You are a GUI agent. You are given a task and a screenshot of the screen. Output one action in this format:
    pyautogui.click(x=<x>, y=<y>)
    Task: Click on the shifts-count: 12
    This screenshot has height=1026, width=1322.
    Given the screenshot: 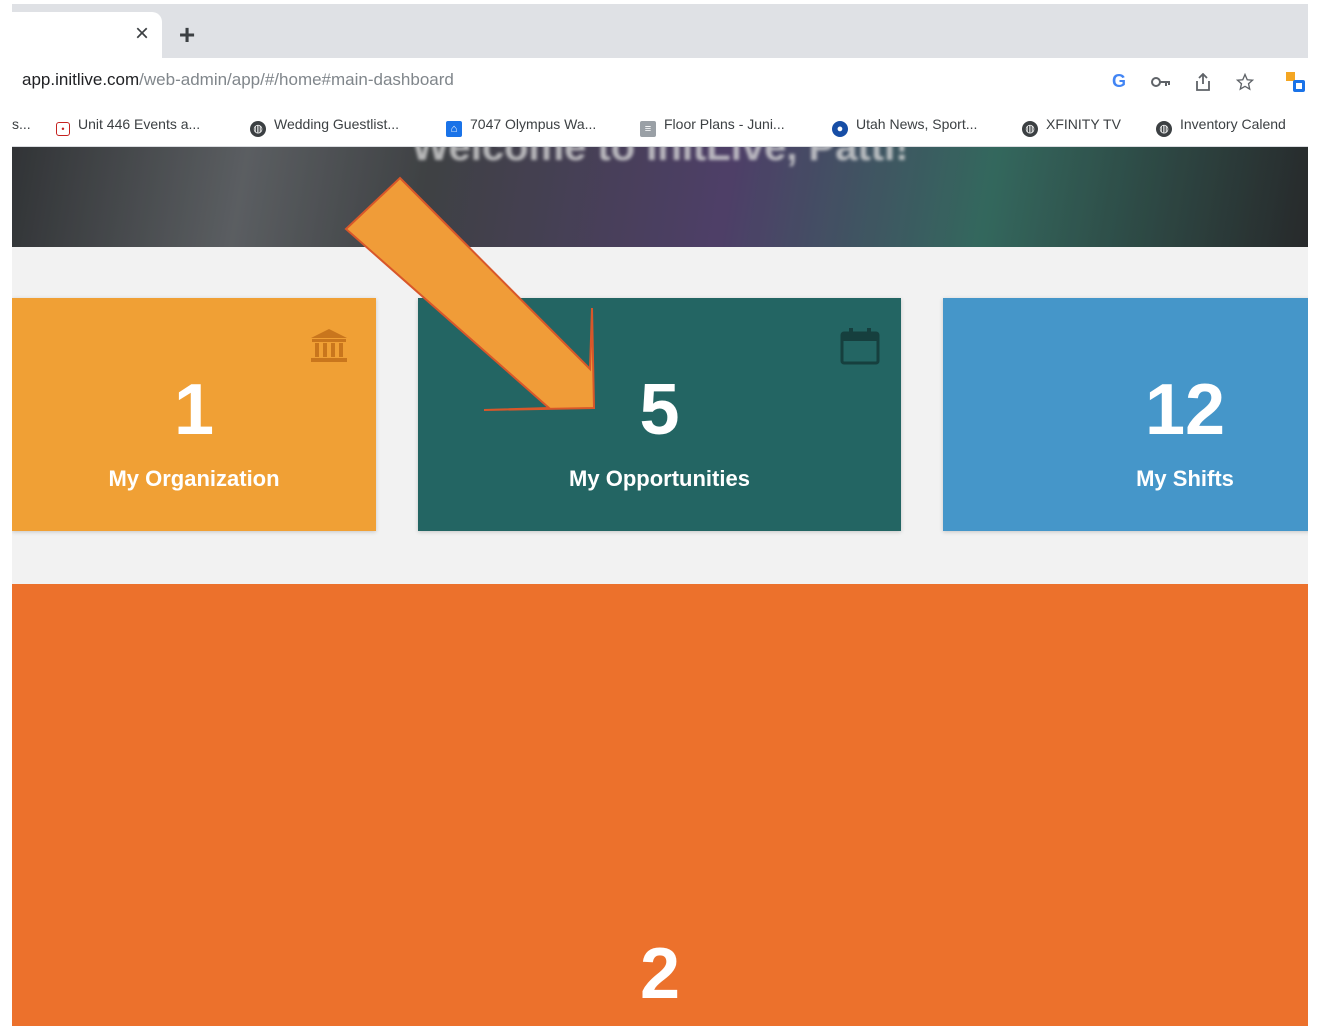 What is the action you would take?
    pyautogui.click(x=1185, y=410)
    